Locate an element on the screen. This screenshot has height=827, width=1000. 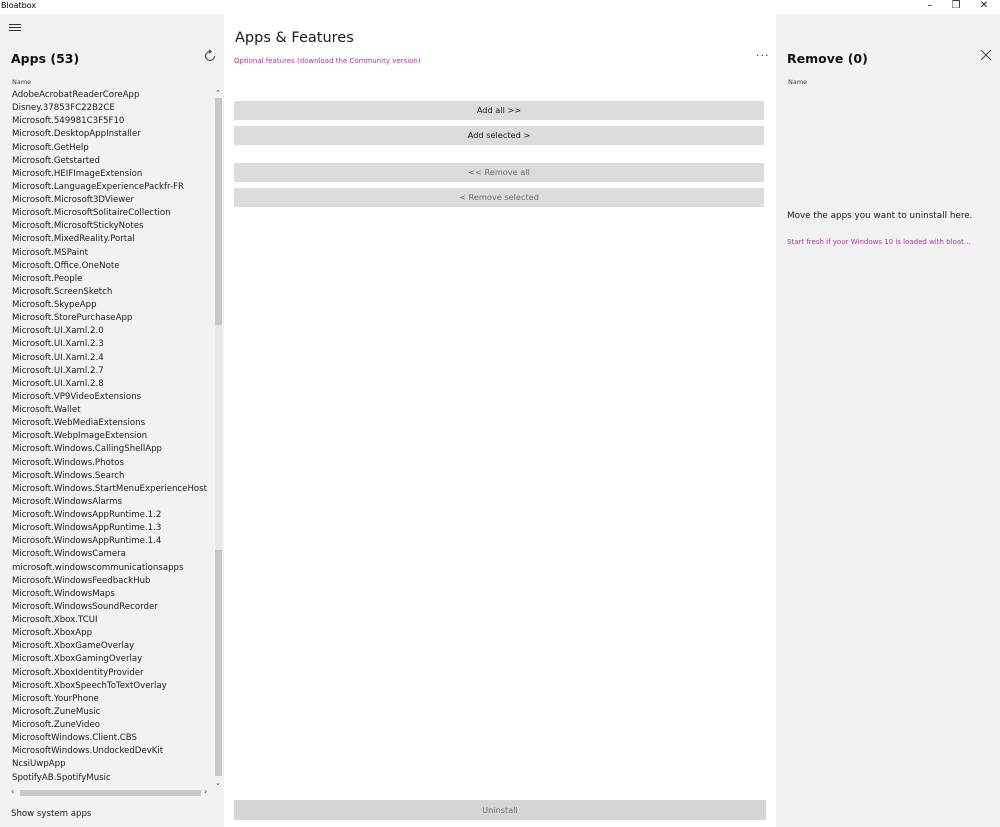
add-selected-button: Add selected > is located at coordinates (499, 135).